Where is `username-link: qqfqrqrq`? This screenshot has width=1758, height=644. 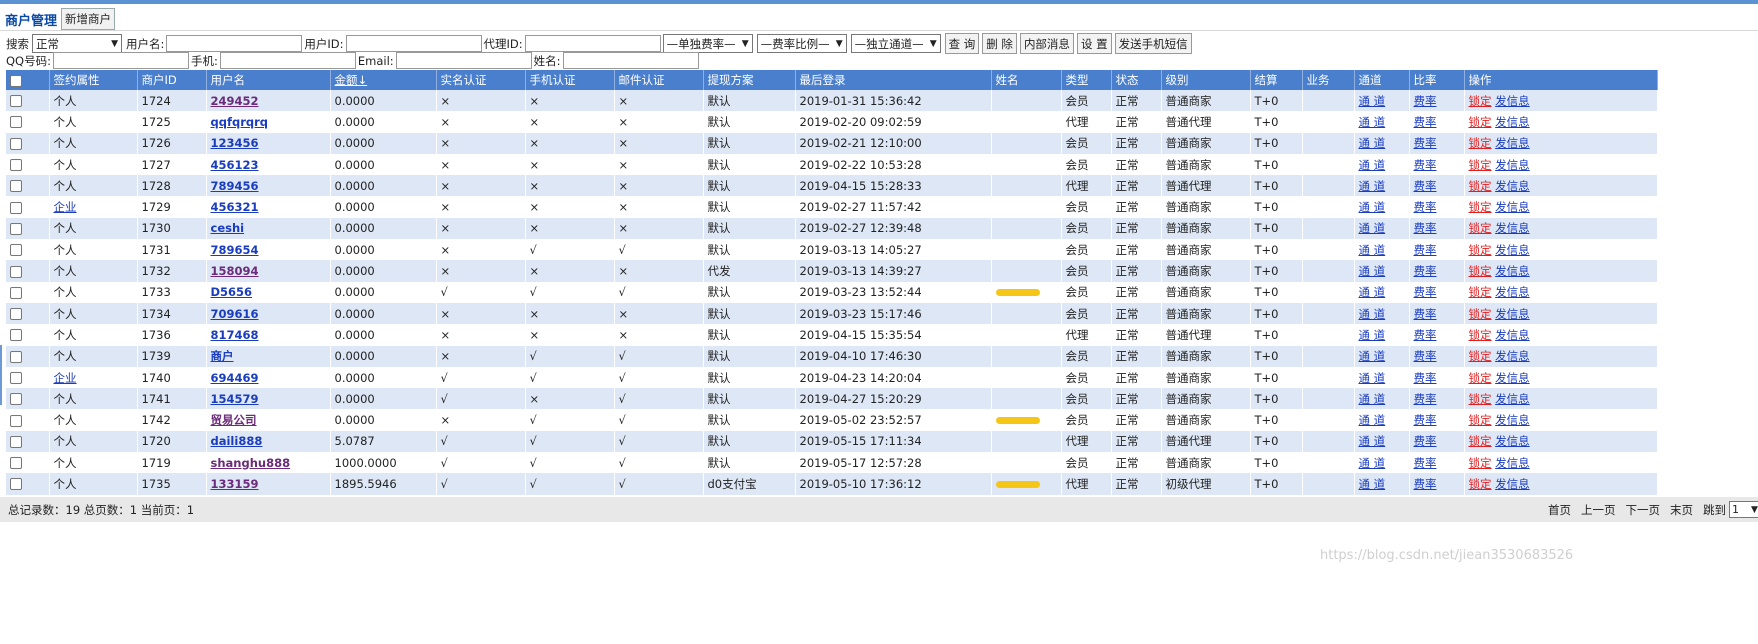 username-link: qqfqrqrq is located at coordinates (240, 122).